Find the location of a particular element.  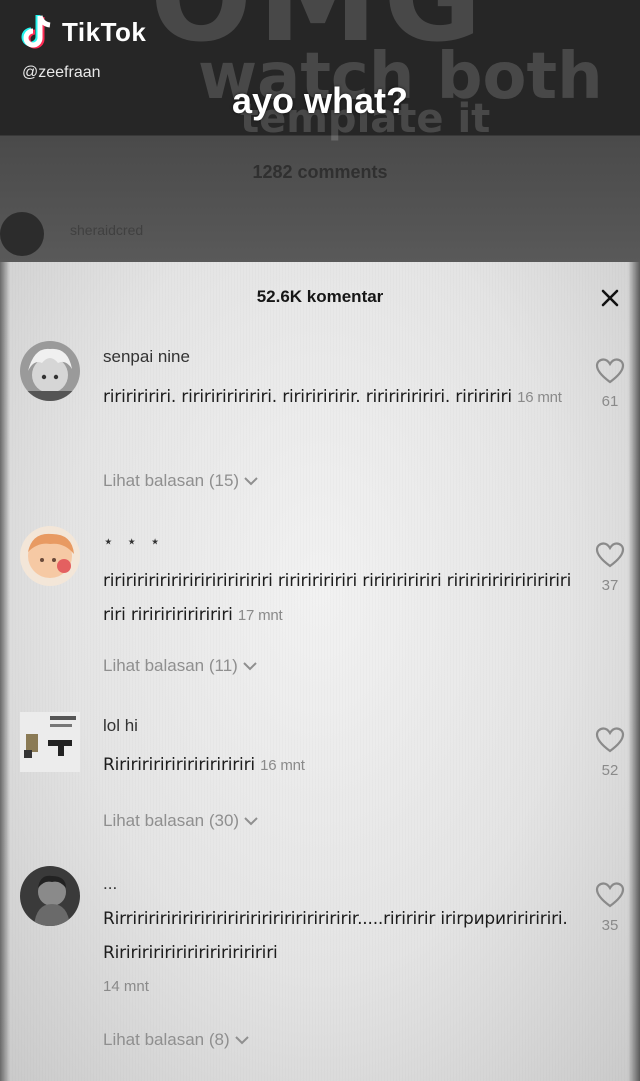

sheet-edge-left is located at coordinates (5, 671).